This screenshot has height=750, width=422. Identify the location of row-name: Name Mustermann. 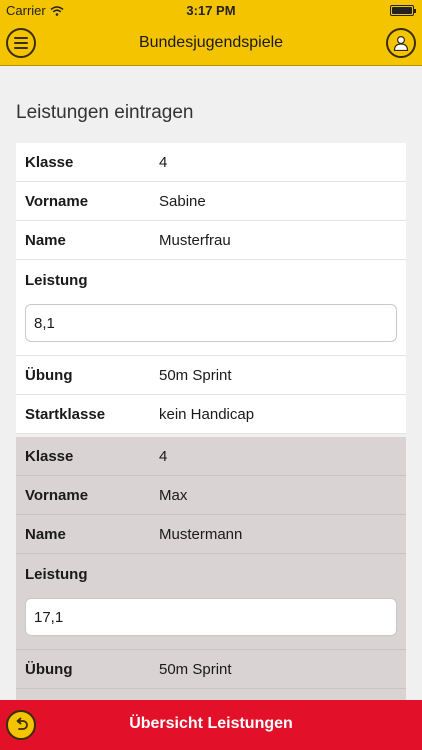
(211, 534).